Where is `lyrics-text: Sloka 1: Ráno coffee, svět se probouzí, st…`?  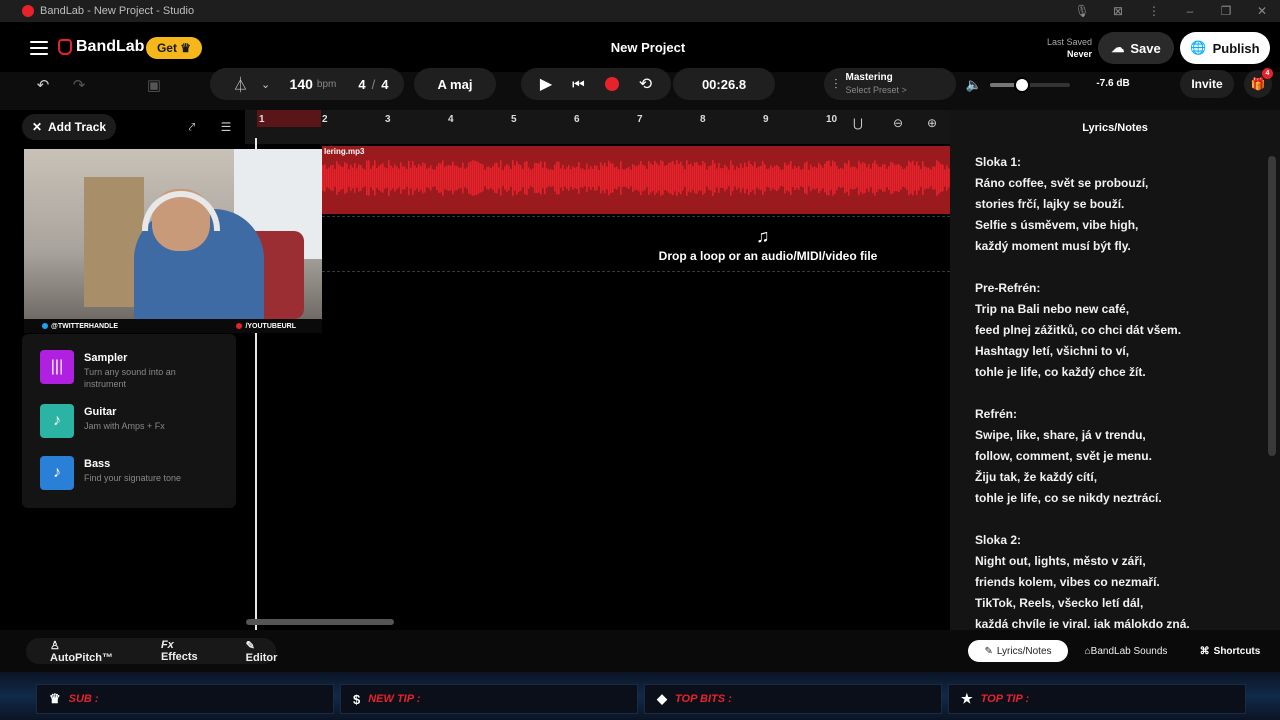
lyrics-text: Sloka 1: Ráno coffee, svět se probouzí, st… is located at coordinates (1118, 390).